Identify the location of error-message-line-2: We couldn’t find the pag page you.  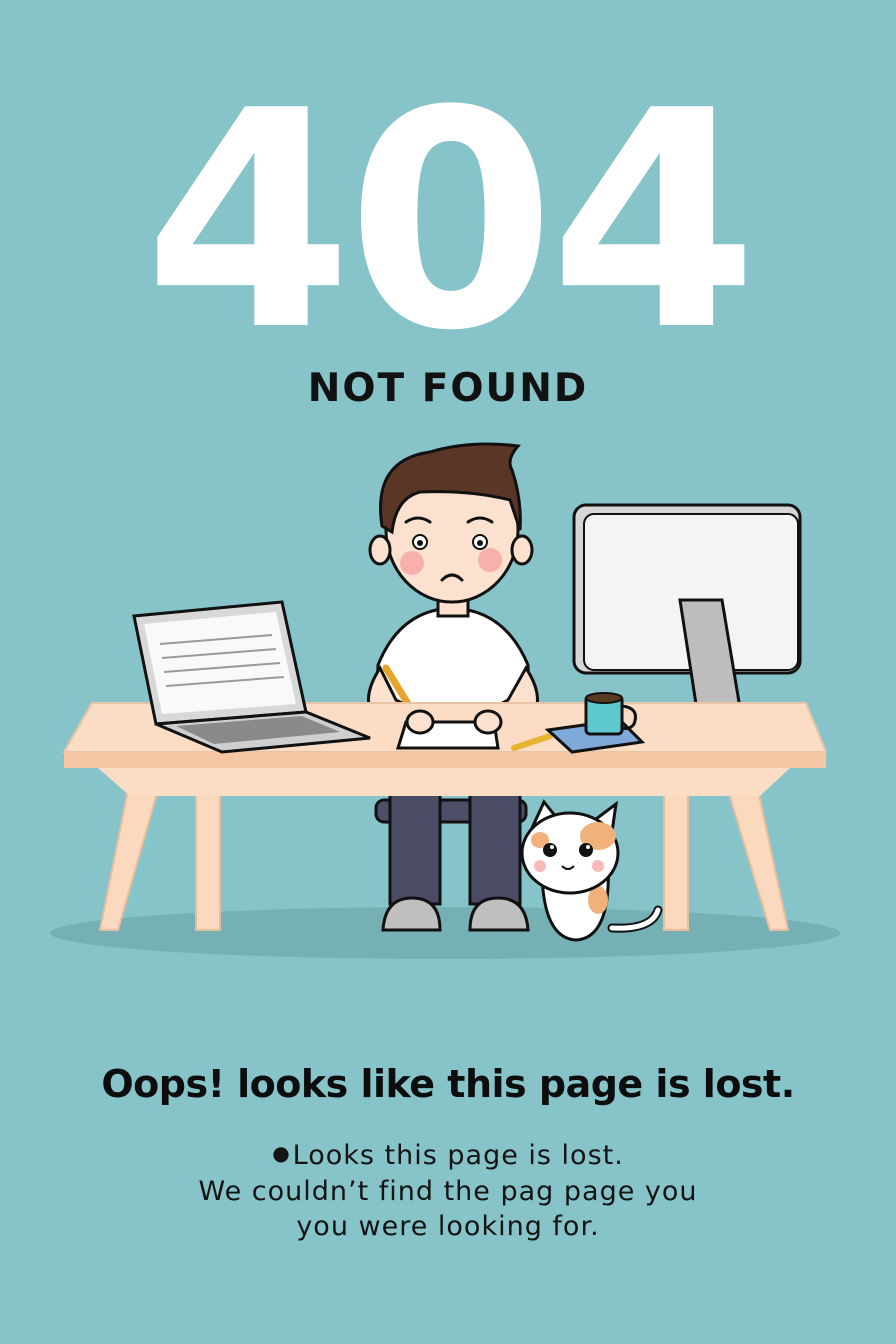
(448, 1191).